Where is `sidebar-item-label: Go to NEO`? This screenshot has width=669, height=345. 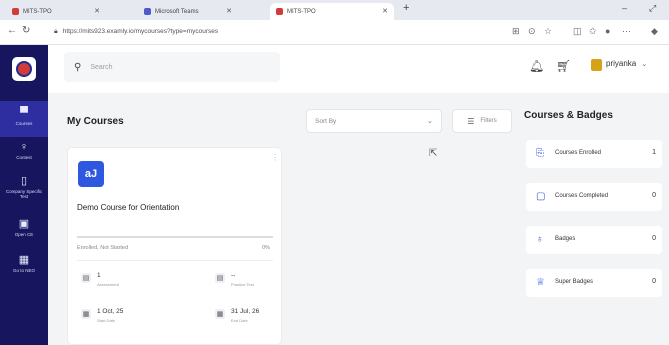
sidebar-item-label: Go to NEO is located at coordinates (23, 270).